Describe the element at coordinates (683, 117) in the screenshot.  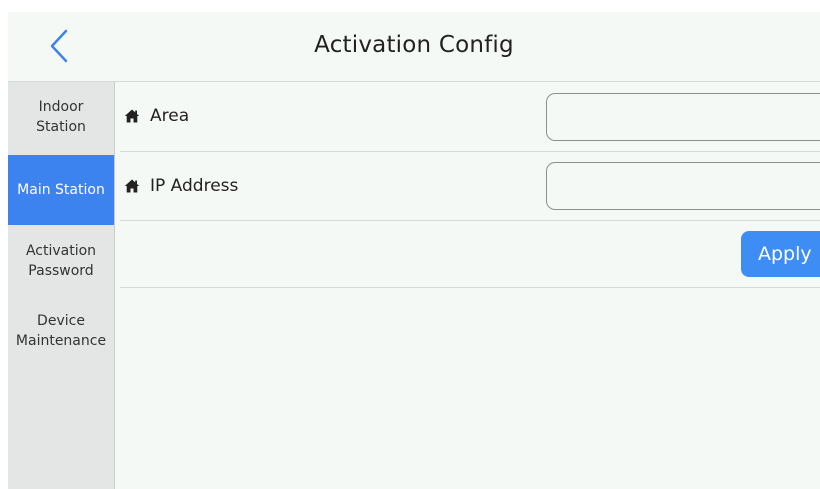
I see `area-input` at that location.